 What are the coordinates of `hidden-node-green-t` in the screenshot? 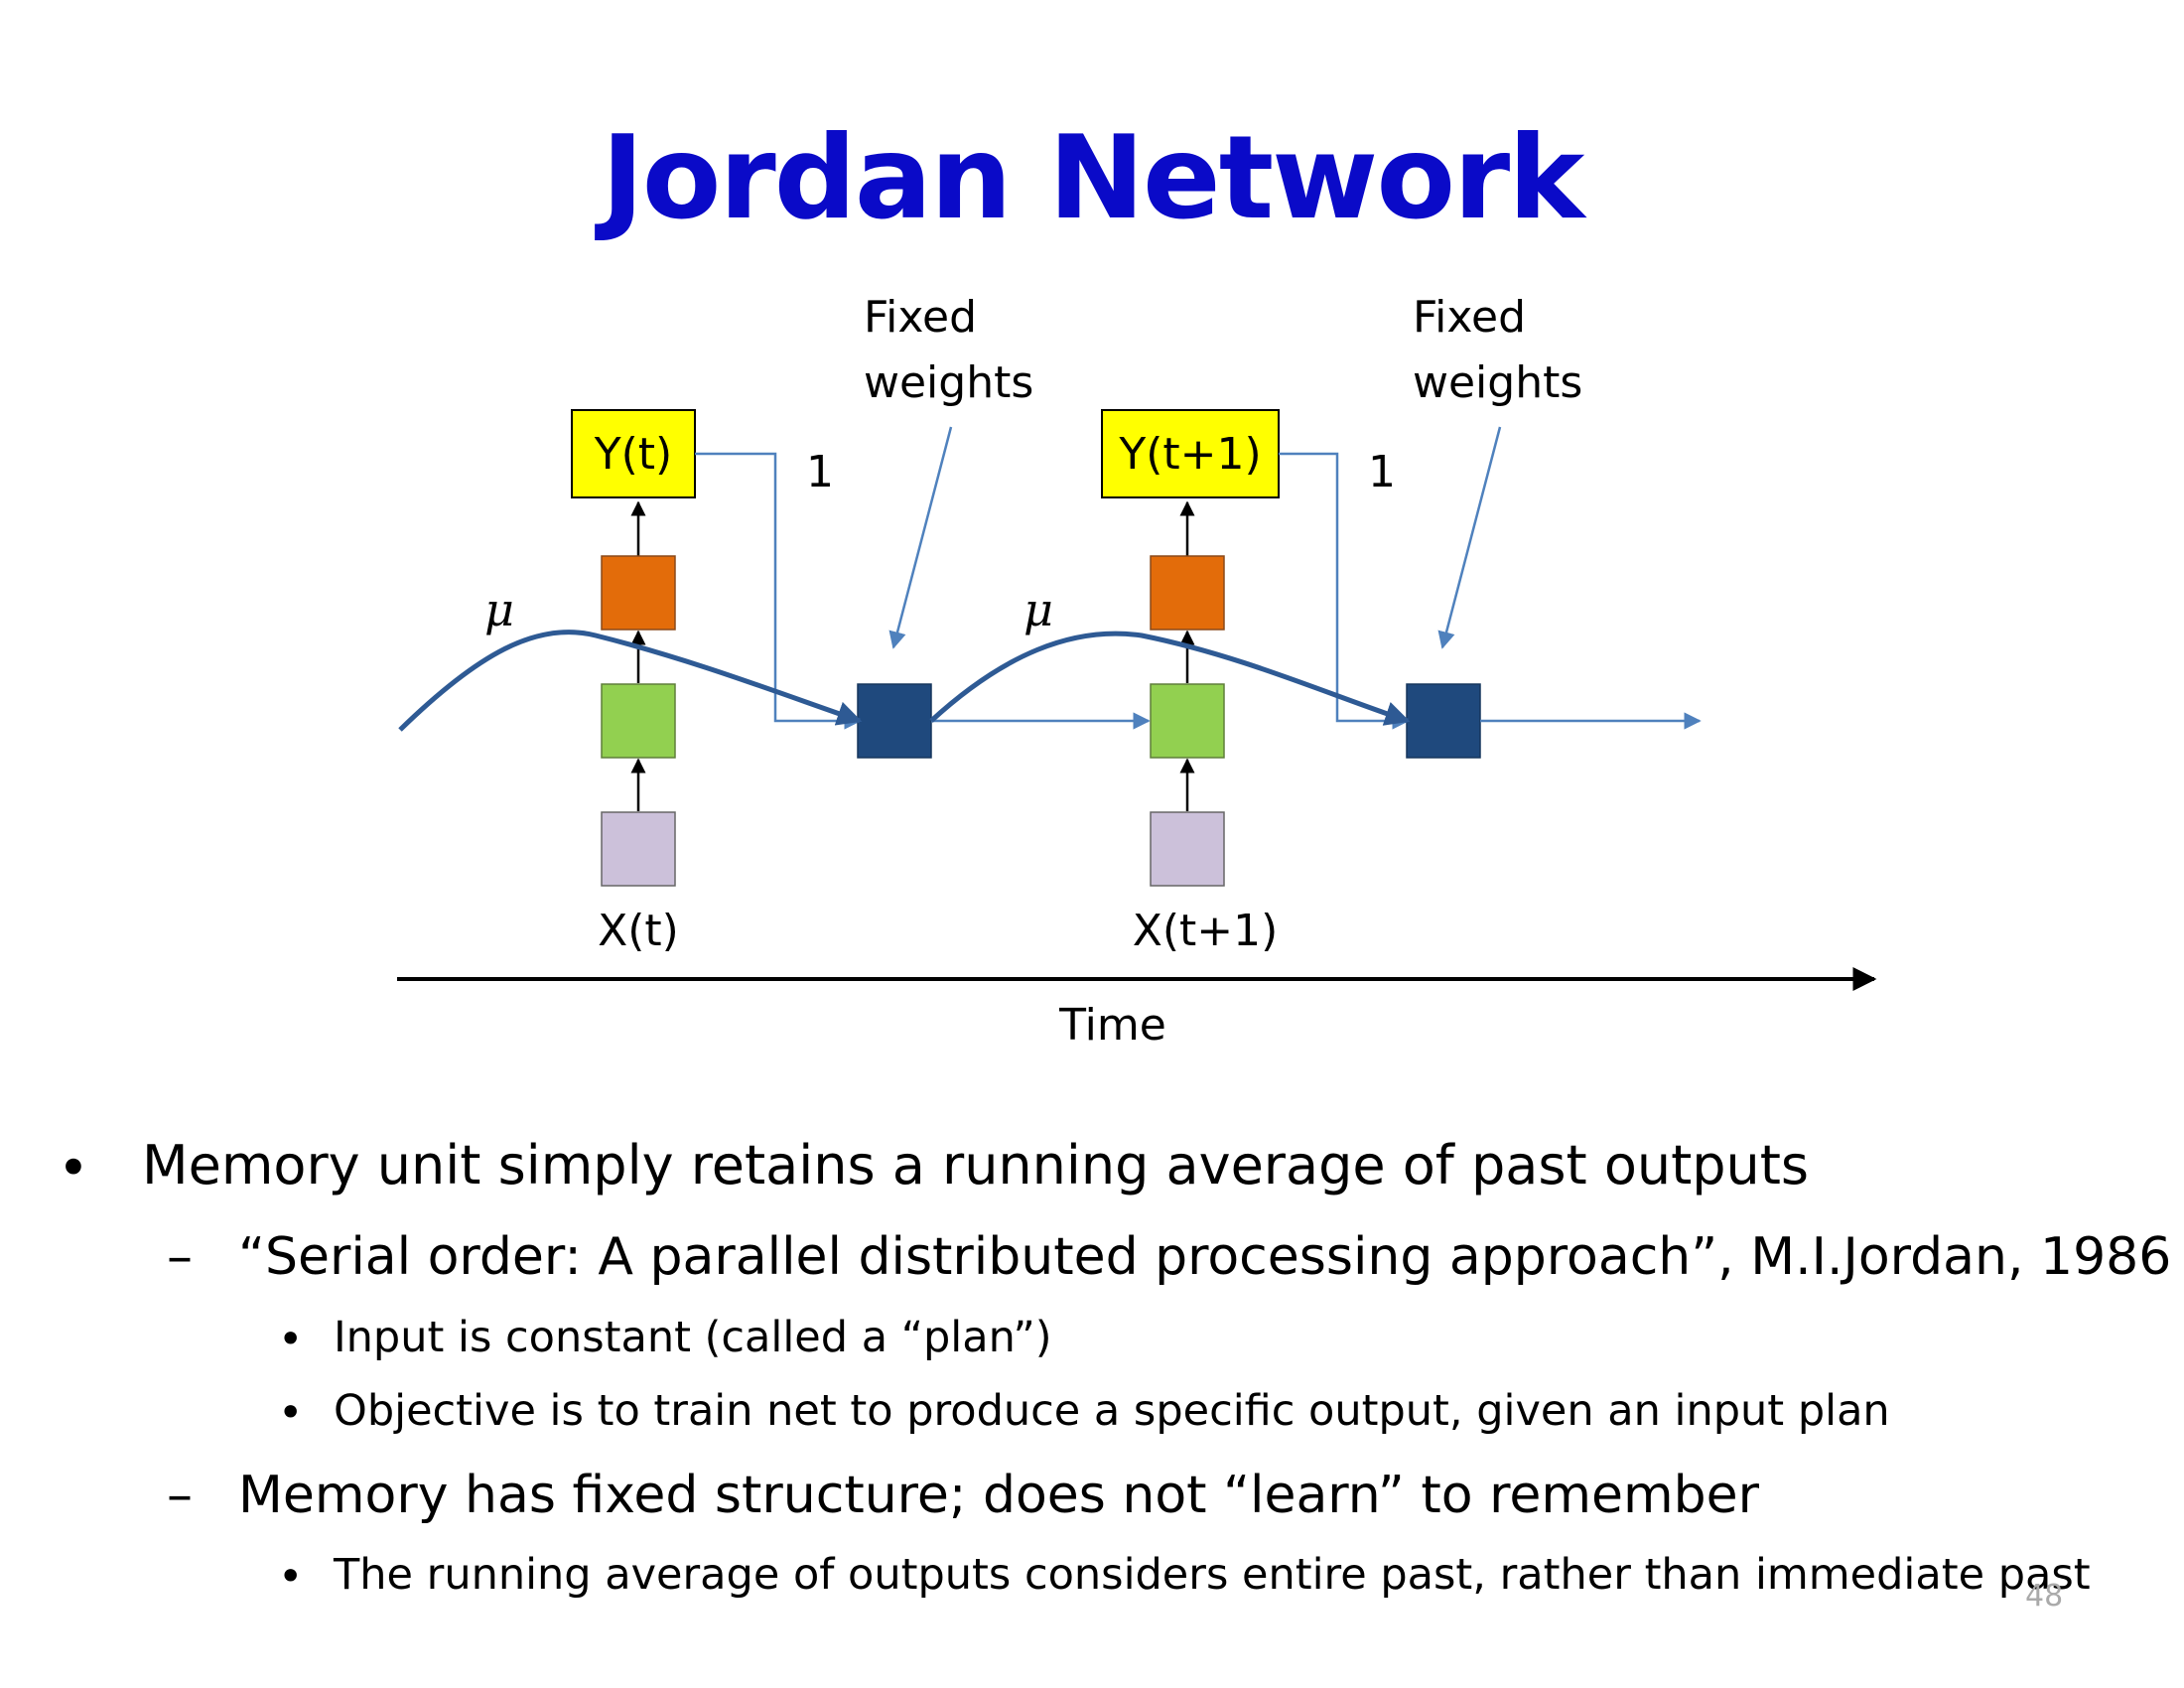 It's located at (638, 721).